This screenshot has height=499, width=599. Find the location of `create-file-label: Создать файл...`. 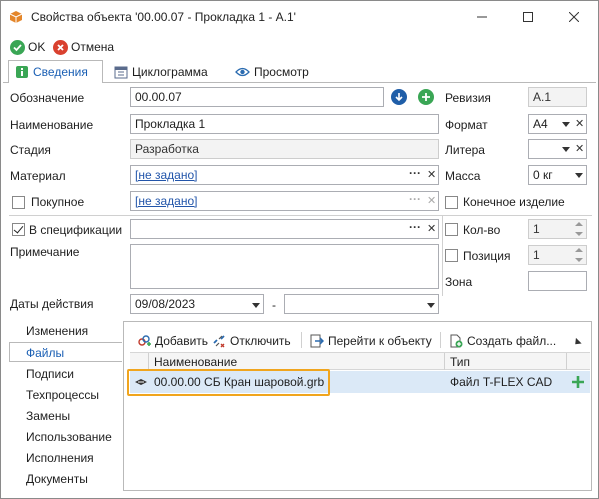

create-file-label: Создать файл... is located at coordinates (512, 341).